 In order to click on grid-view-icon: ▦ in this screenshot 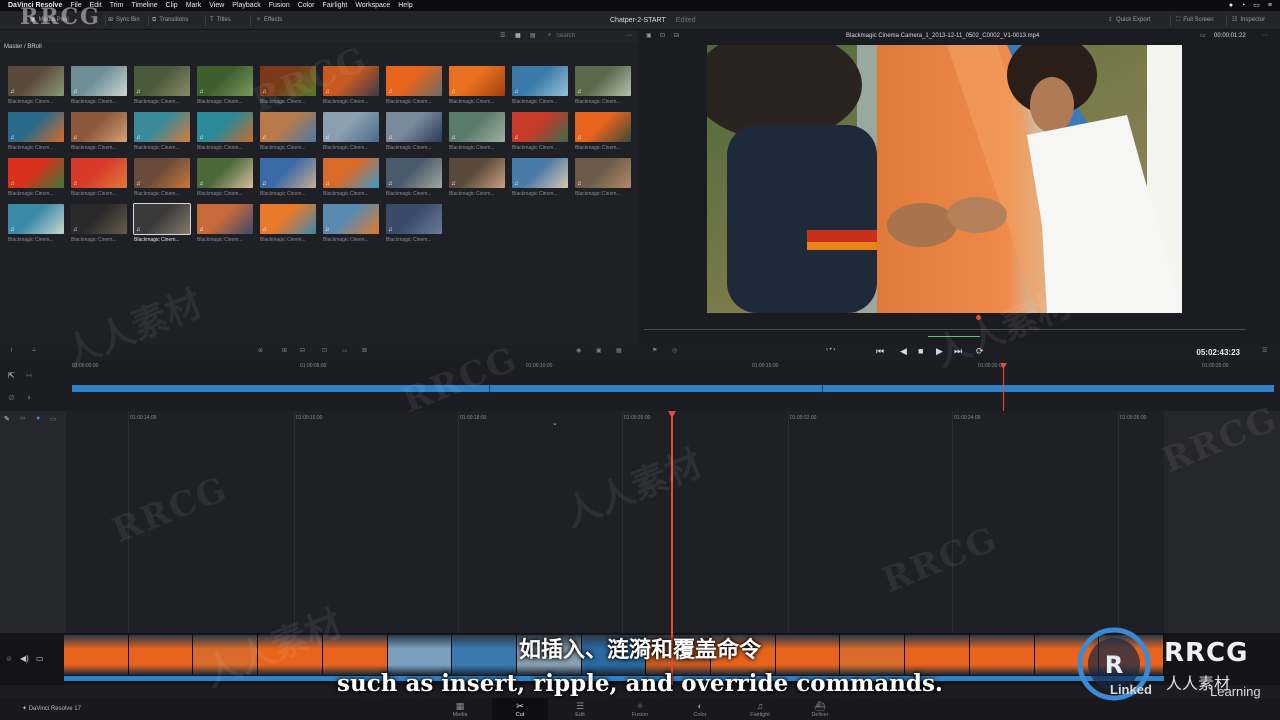, I will do `click(518, 35)`.